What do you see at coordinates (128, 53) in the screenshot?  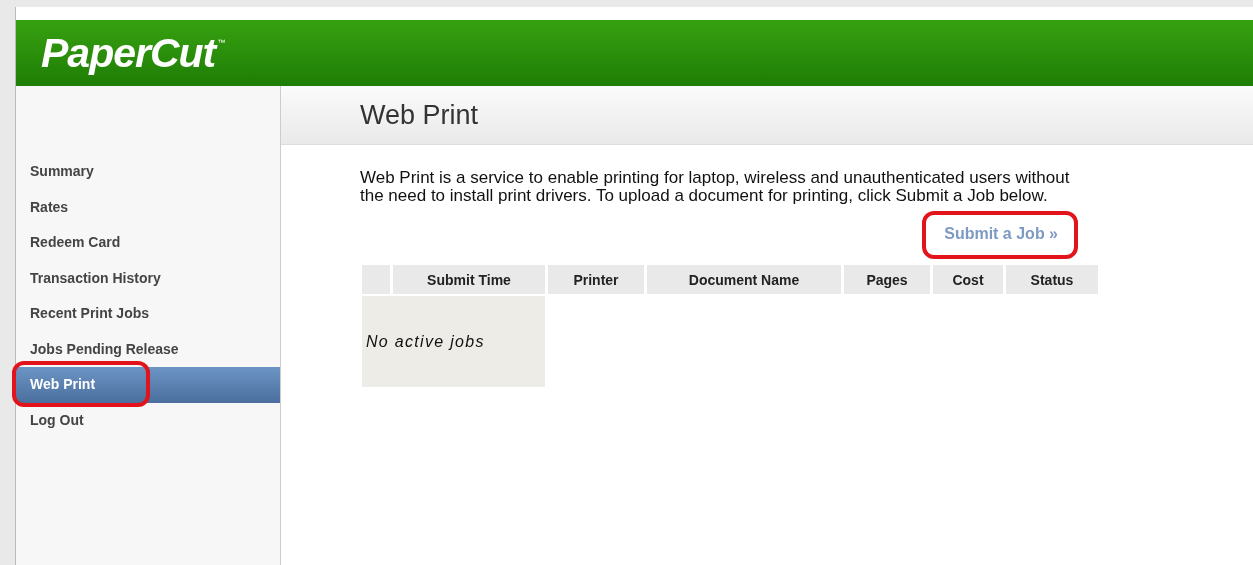 I see `logo: PaperCut` at bounding box center [128, 53].